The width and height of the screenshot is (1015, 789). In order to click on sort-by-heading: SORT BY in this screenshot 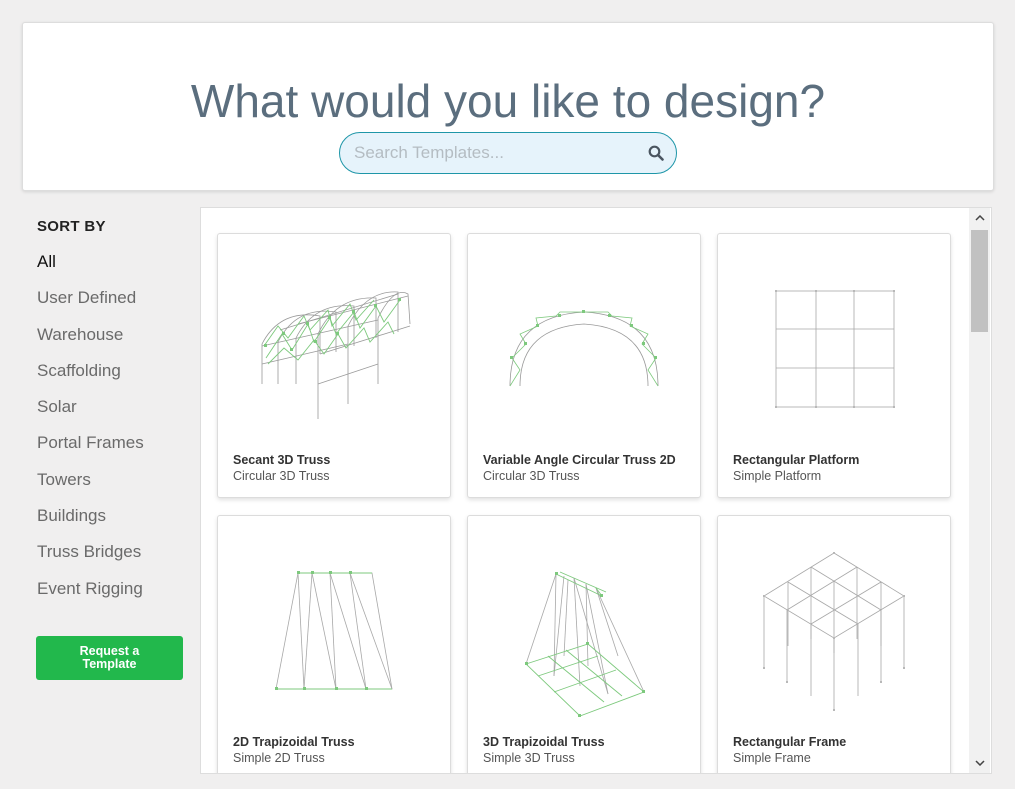, I will do `click(71, 226)`.